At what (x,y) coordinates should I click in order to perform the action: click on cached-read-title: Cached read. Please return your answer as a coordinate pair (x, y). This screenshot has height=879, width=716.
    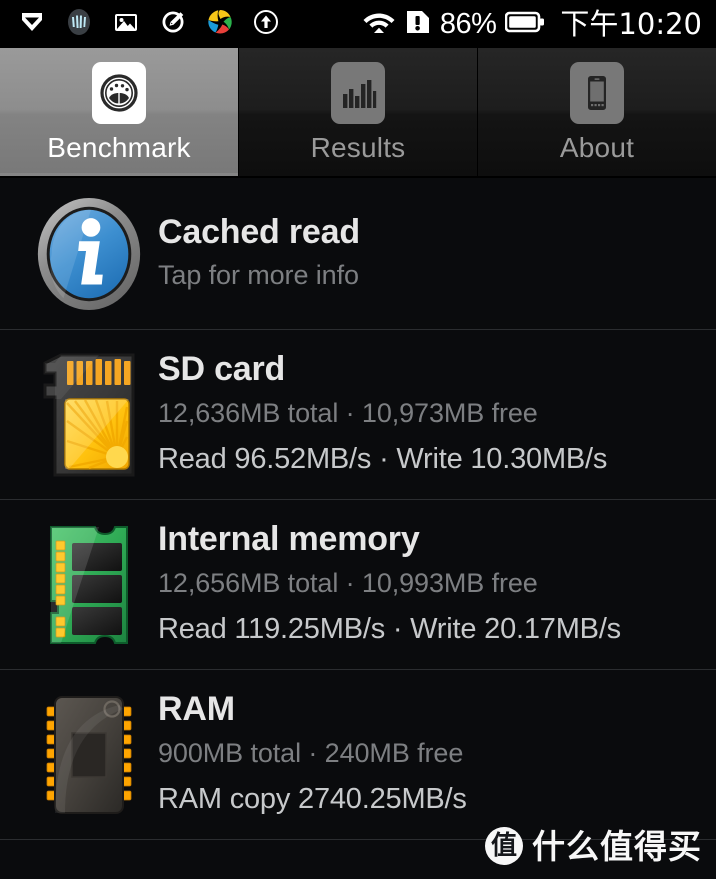
    Looking at the image, I should click on (259, 232).